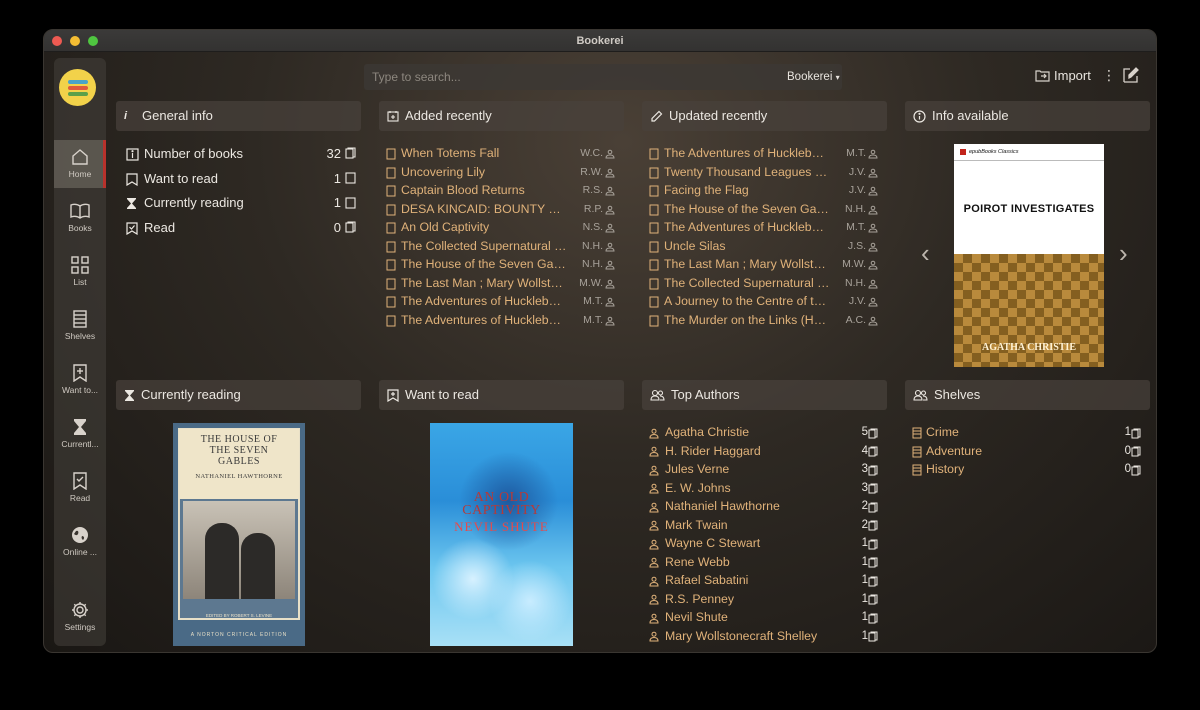  What do you see at coordinates (80, 164) in the screenshot?
I see `nav-home: Home` at bounding box center [80, 164].